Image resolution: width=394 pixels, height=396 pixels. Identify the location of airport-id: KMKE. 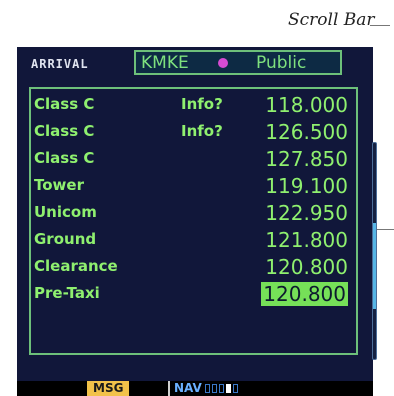
(165, 63).